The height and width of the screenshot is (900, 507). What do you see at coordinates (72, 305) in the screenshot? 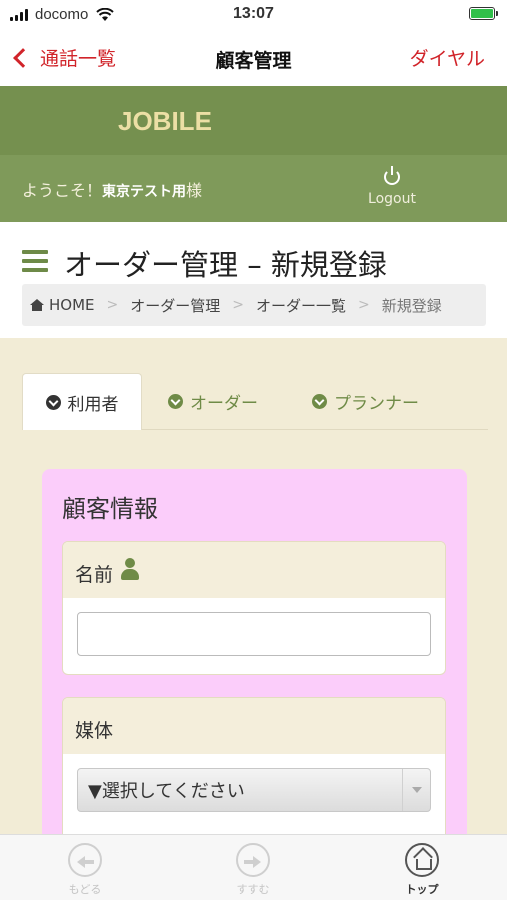
I see `breadcrumb-home: HOME` at bounding box center [72, 305].